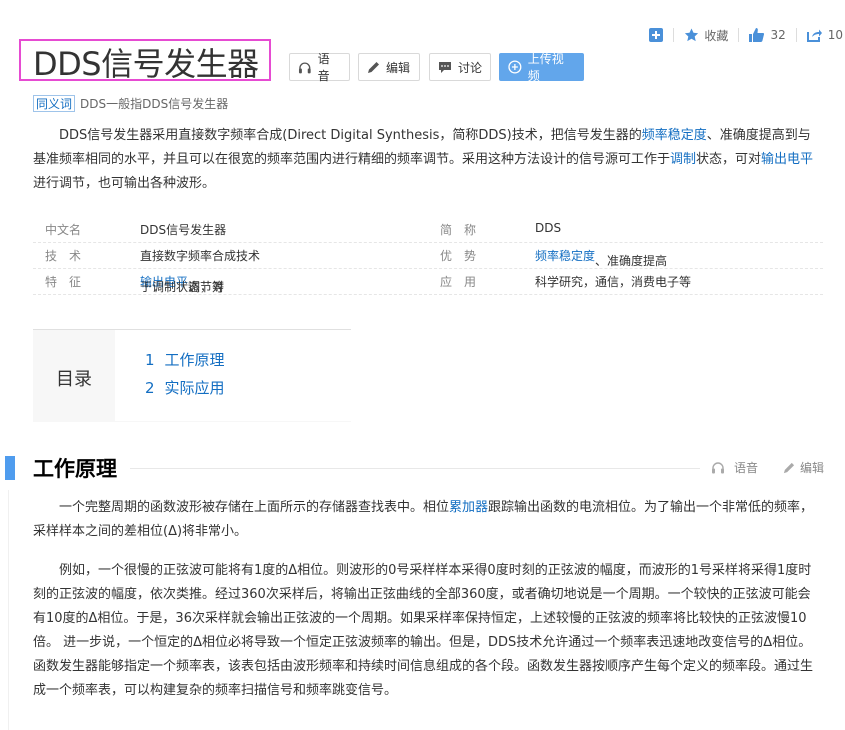 The height and width of the screenshot is (730, 845). I want to click on favorite-label: 收藏, so click(716, 35).